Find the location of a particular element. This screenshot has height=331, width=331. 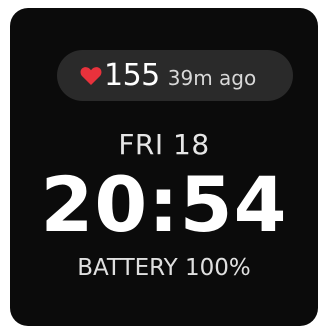

heart-rate-value: 155 is located at coordinates (132, 75).